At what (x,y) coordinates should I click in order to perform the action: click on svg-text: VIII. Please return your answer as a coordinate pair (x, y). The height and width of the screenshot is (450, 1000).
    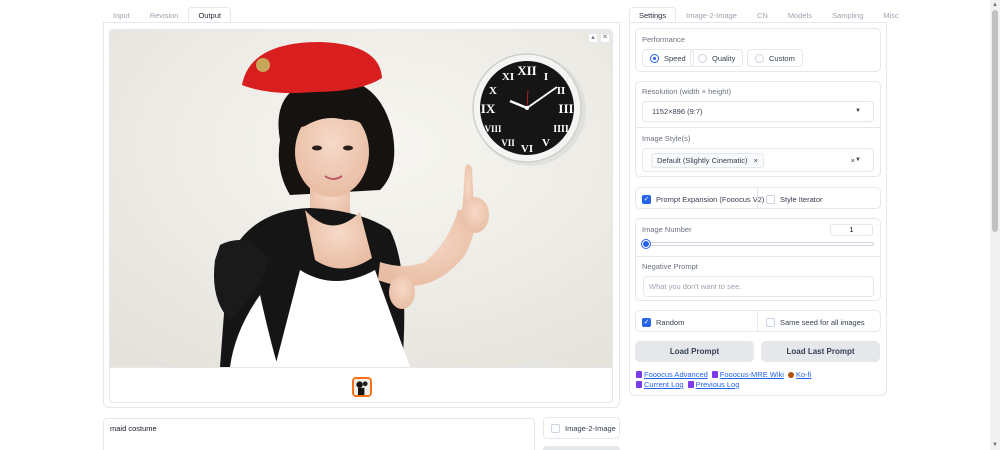
    Looking at the image, I should click on (493, 129).